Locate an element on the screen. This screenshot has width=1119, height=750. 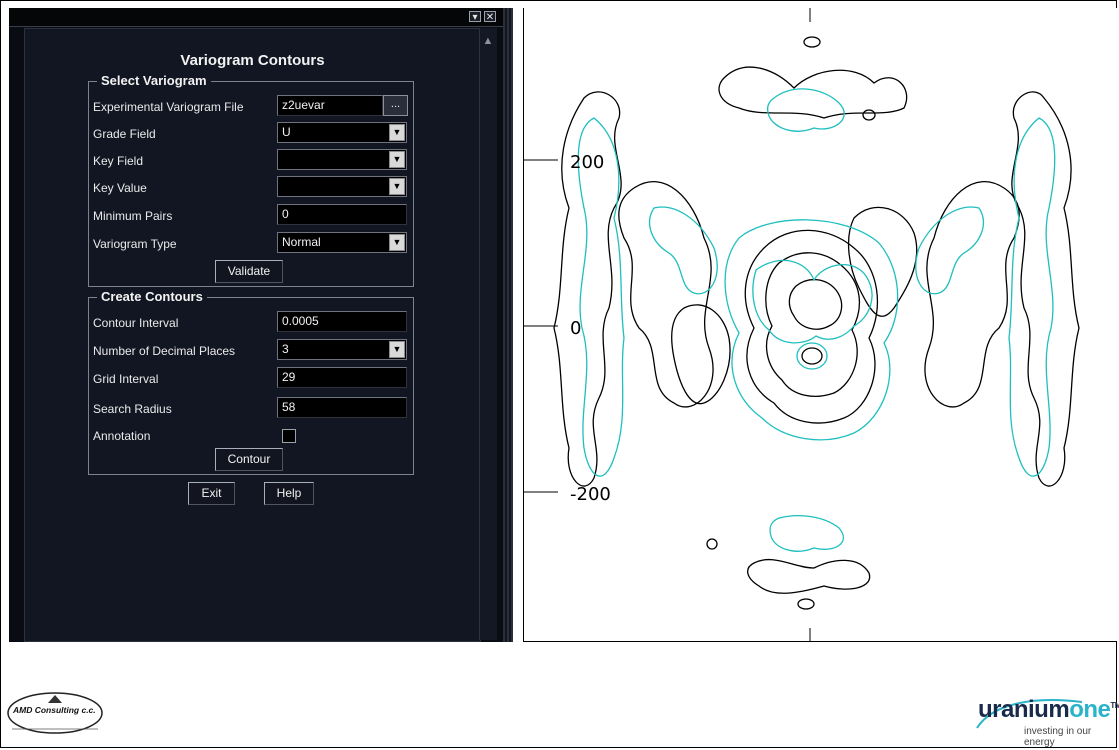
contour-line-upper is located at coordinates (813, 92).